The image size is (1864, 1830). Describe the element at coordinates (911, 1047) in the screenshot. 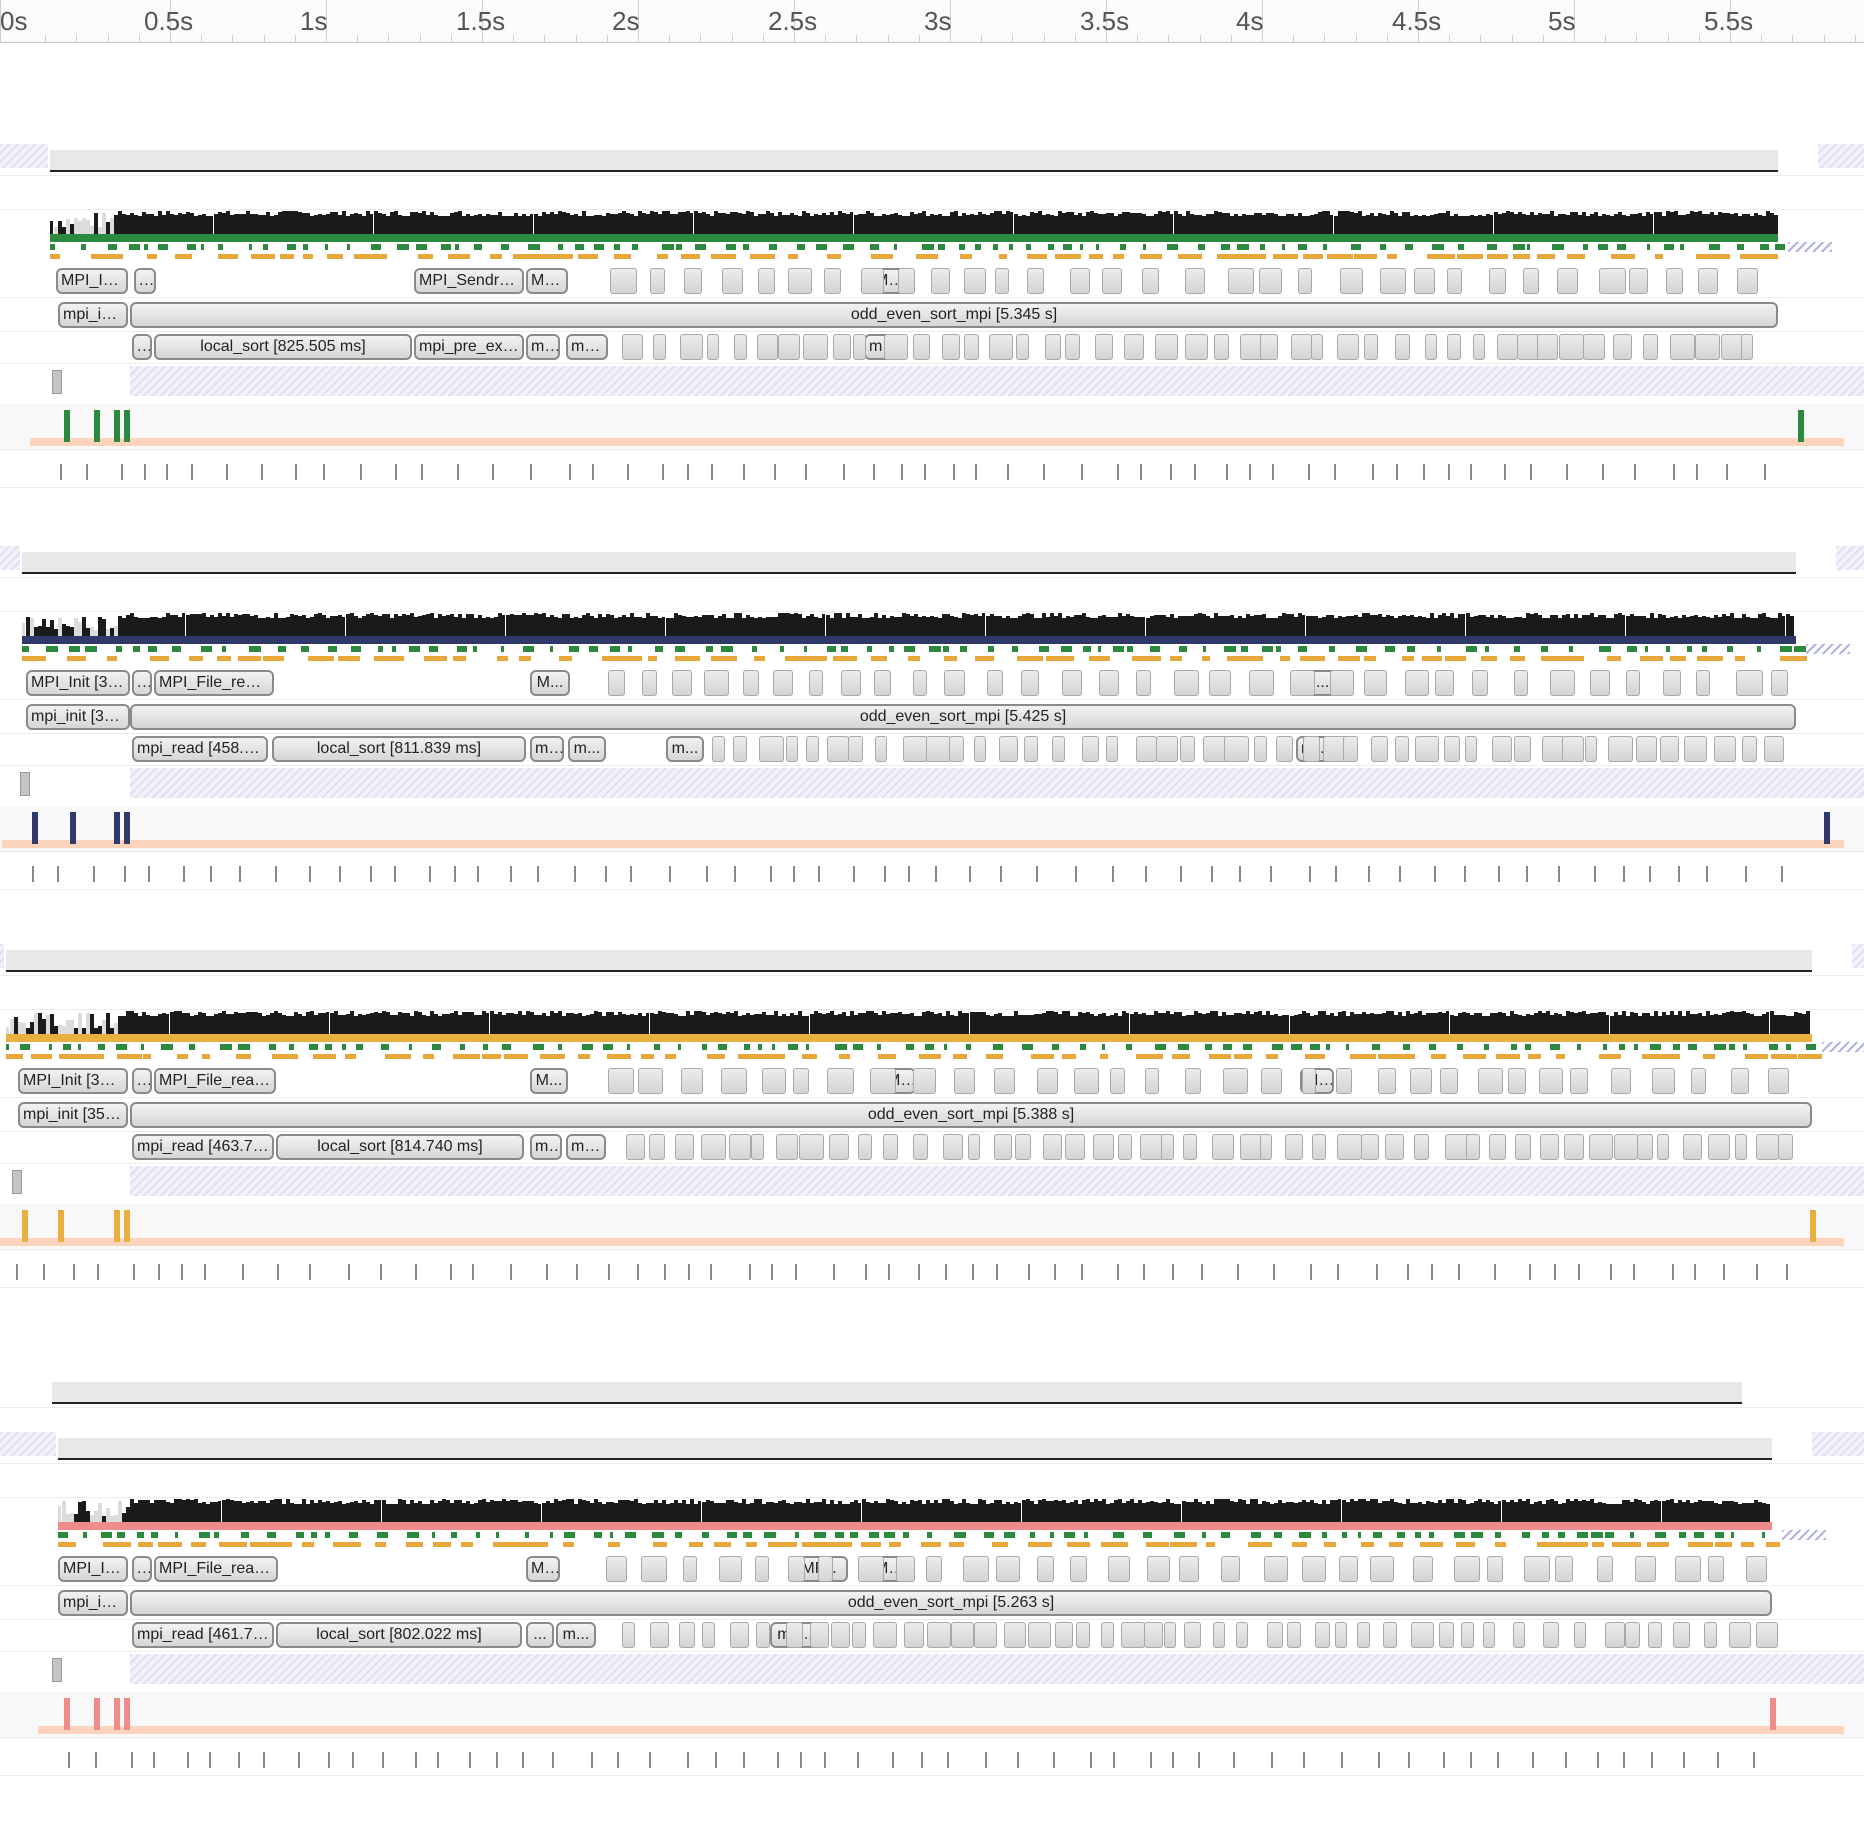

I see `network-green-track` at that location.